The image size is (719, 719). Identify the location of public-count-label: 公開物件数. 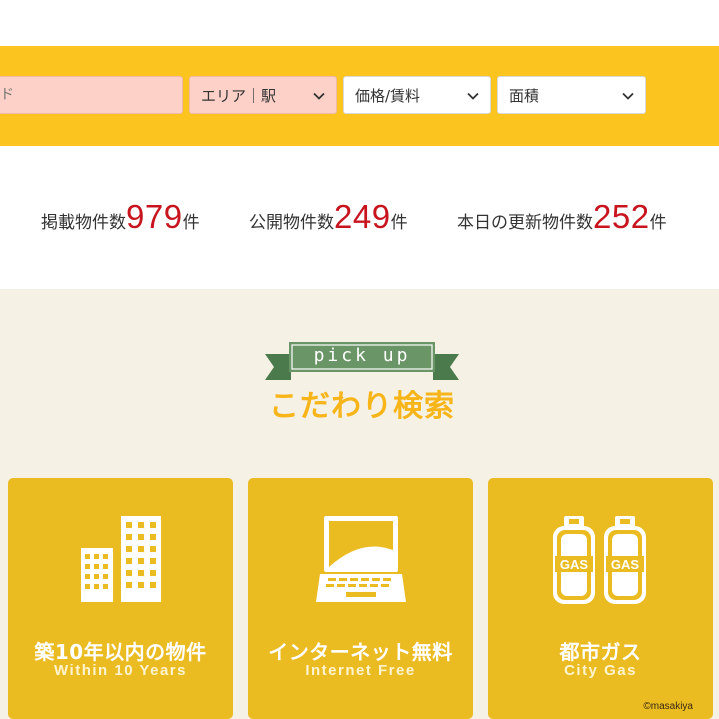
(291, 223).